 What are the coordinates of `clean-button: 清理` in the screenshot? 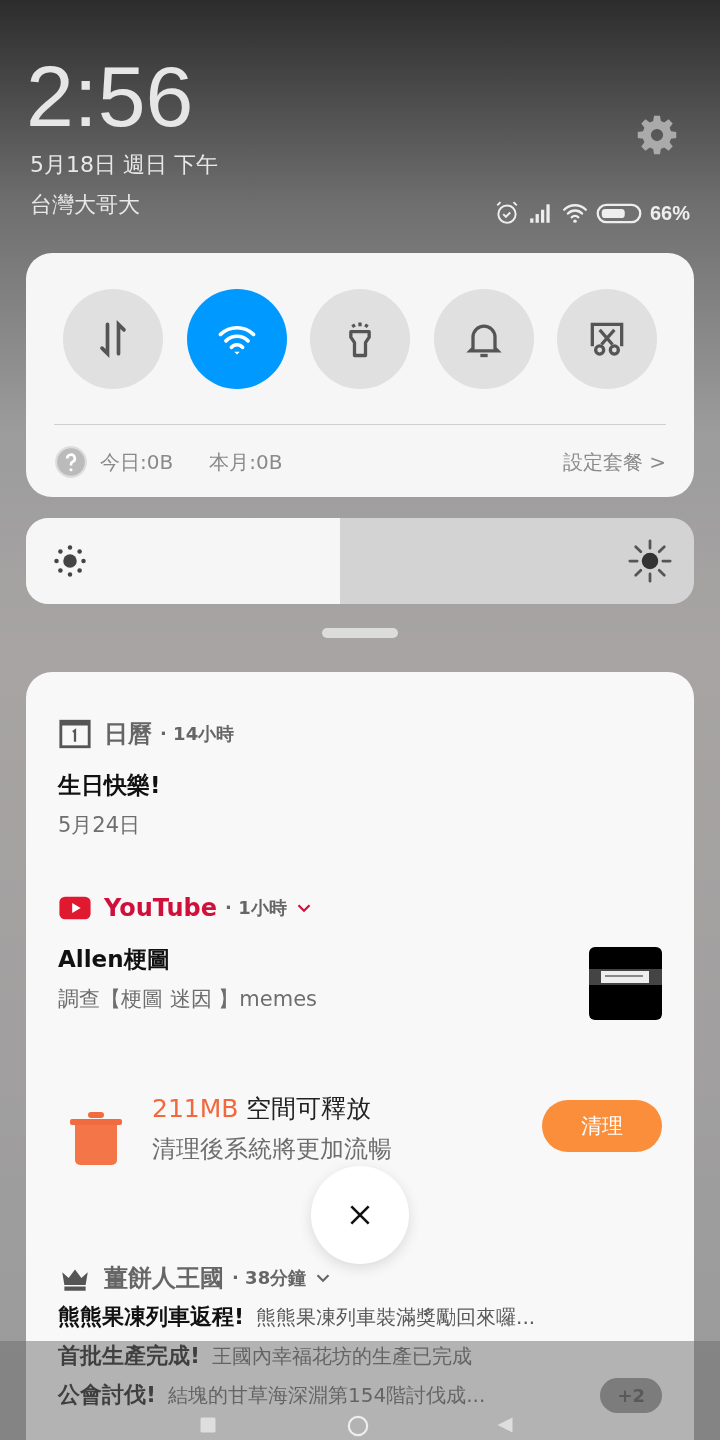 It's located at (602, 1126).